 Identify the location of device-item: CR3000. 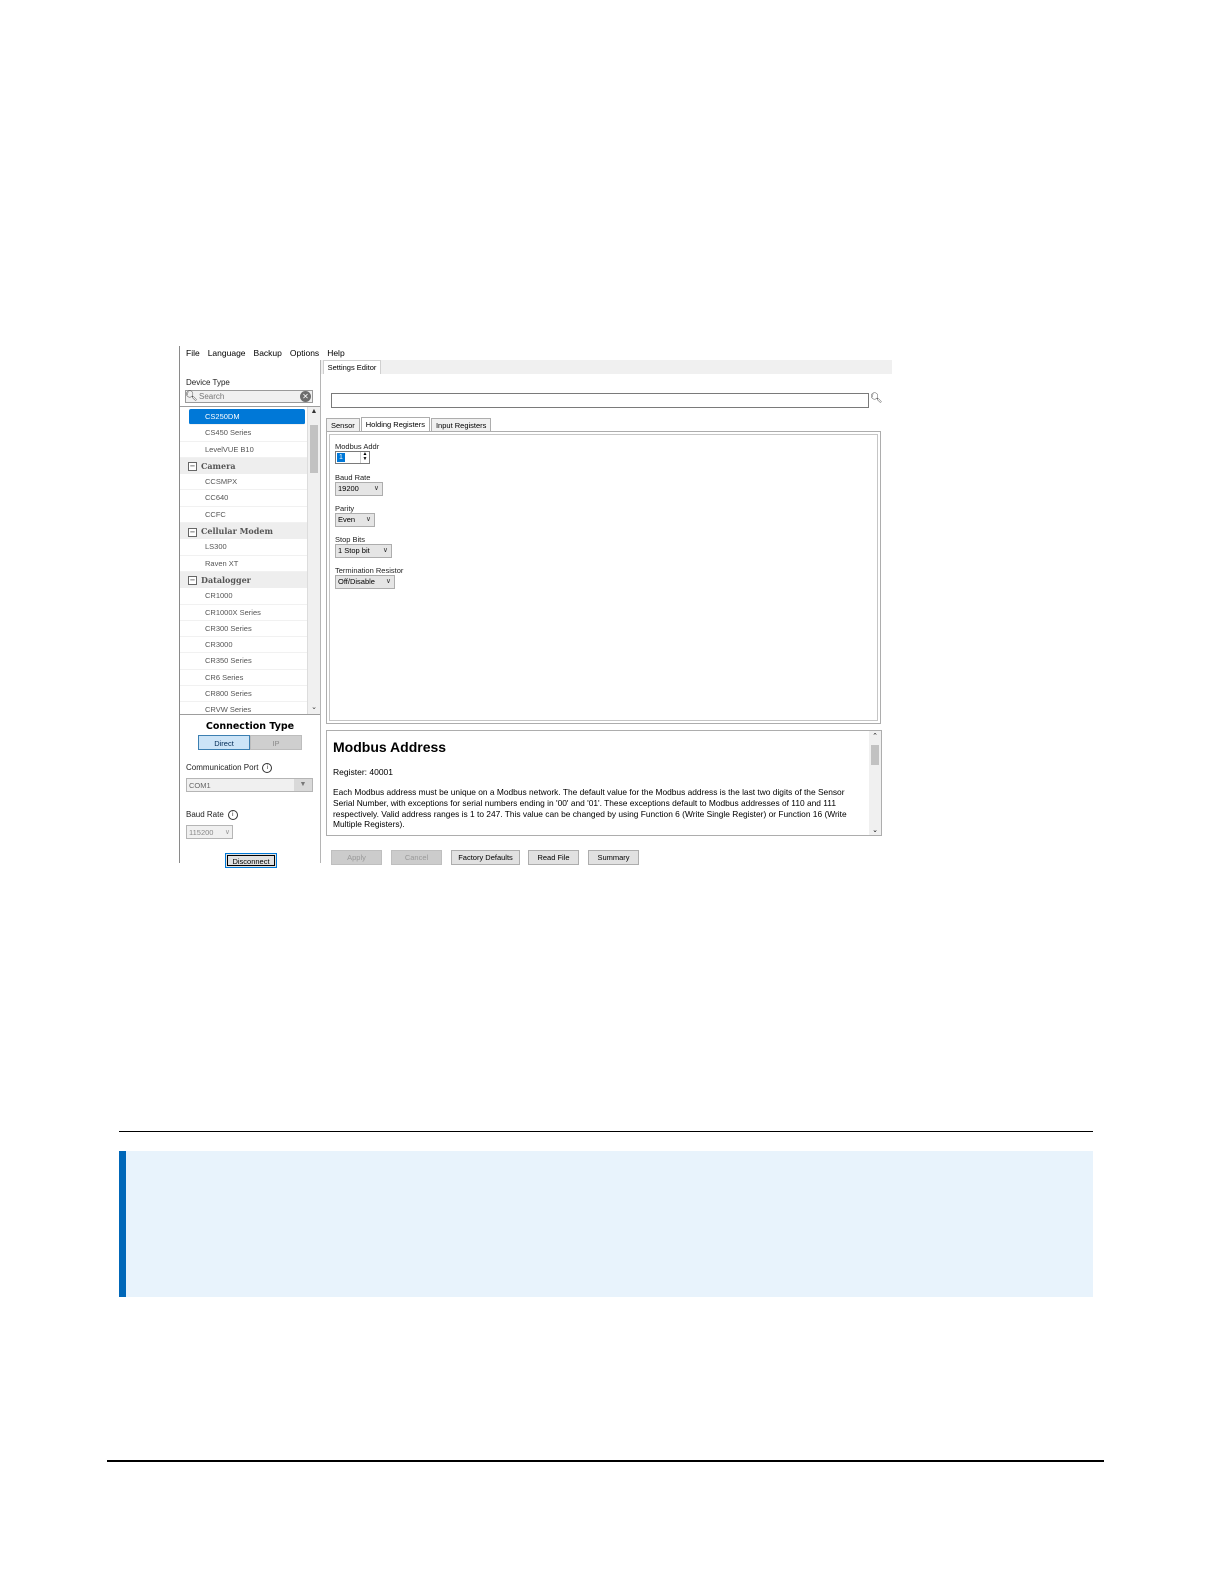
(243, 645).